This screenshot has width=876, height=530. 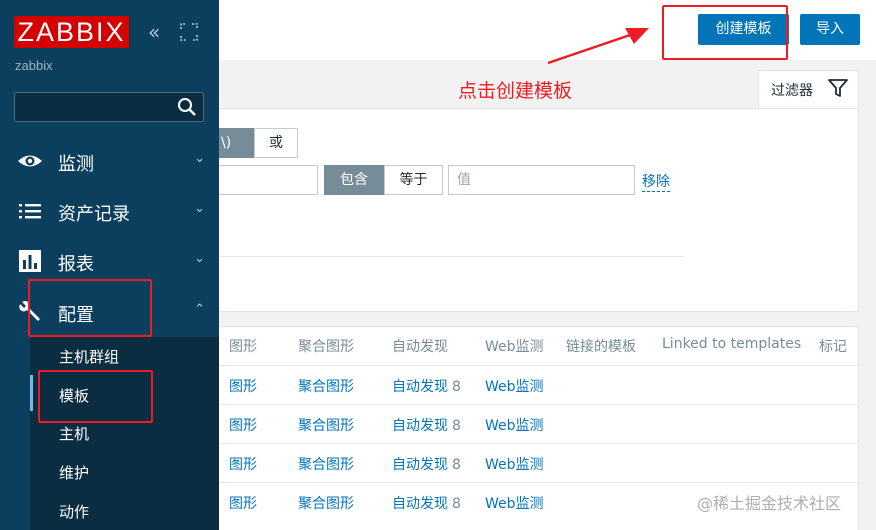 I want to click on tag-value-input: 值, so click(x=541, y=180).